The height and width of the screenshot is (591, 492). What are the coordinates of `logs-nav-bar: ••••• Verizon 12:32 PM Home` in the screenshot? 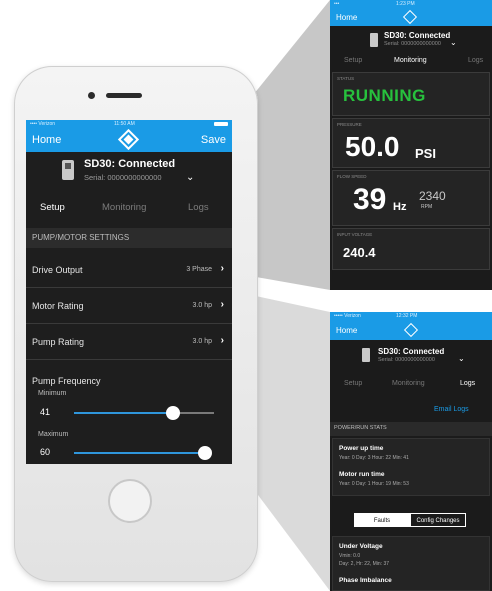 It's located at (411, 326).